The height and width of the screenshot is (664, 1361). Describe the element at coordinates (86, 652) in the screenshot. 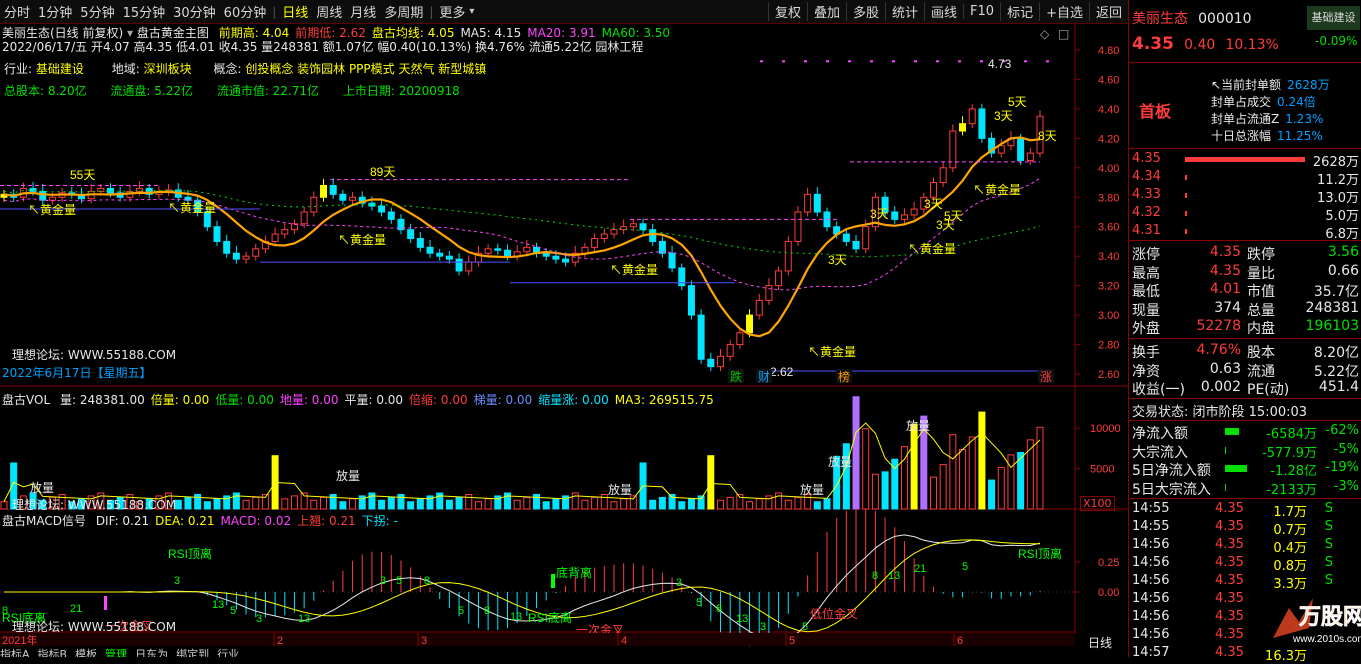

I see `bottom-tab: 模板` at that location.